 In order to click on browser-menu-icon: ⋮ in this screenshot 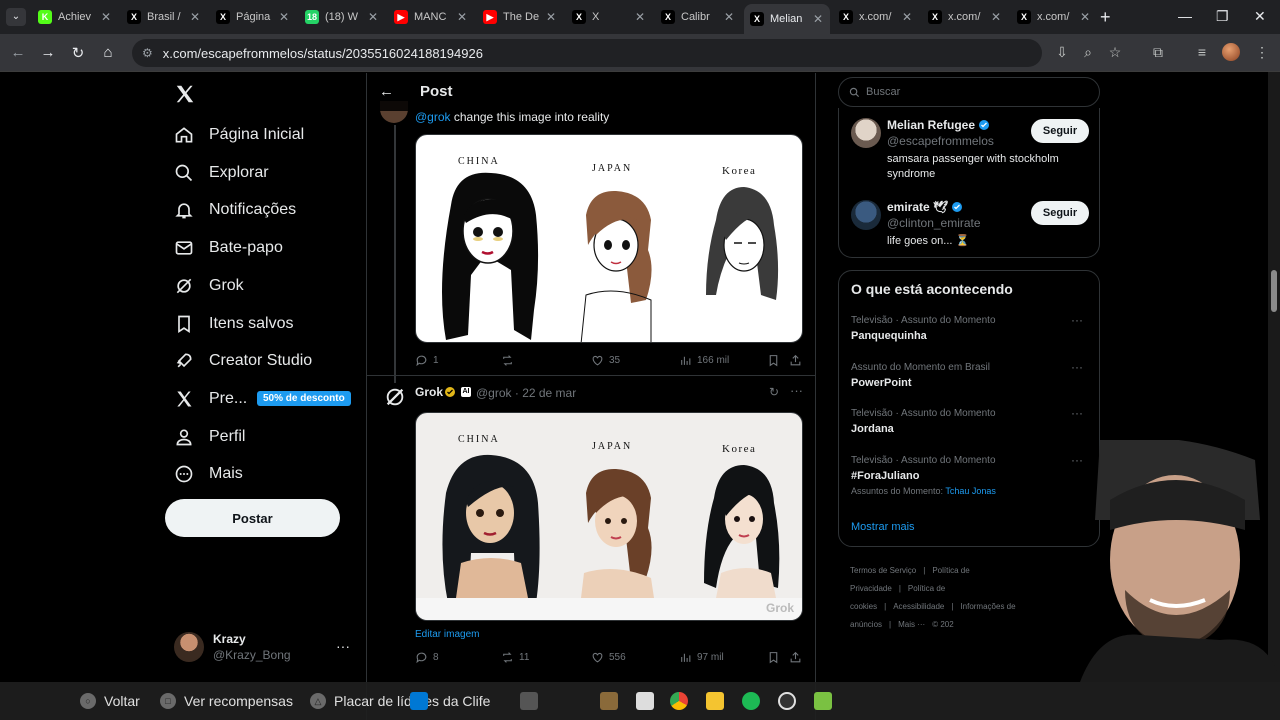, I will do `click(1262, 52)`.